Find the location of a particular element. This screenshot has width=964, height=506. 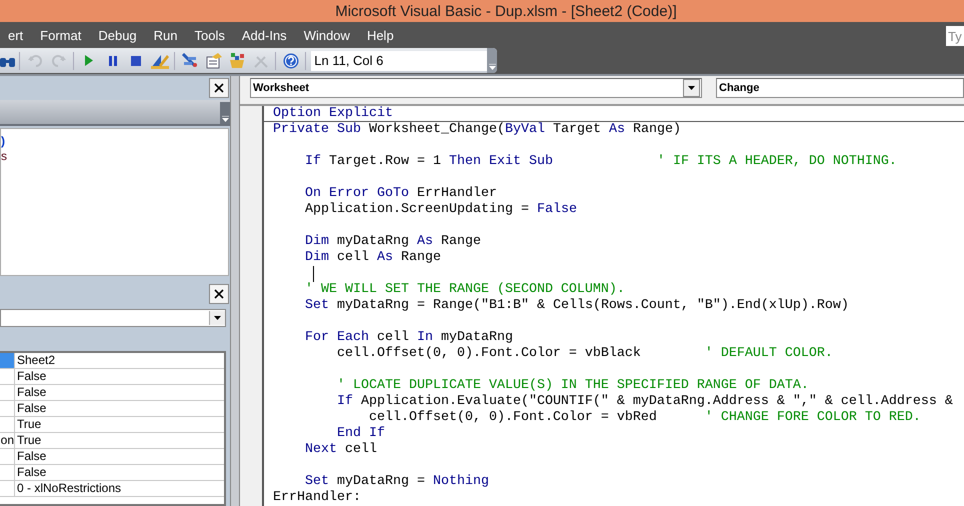

procedure-dropdown: Change is located at coordinates (840, 88).